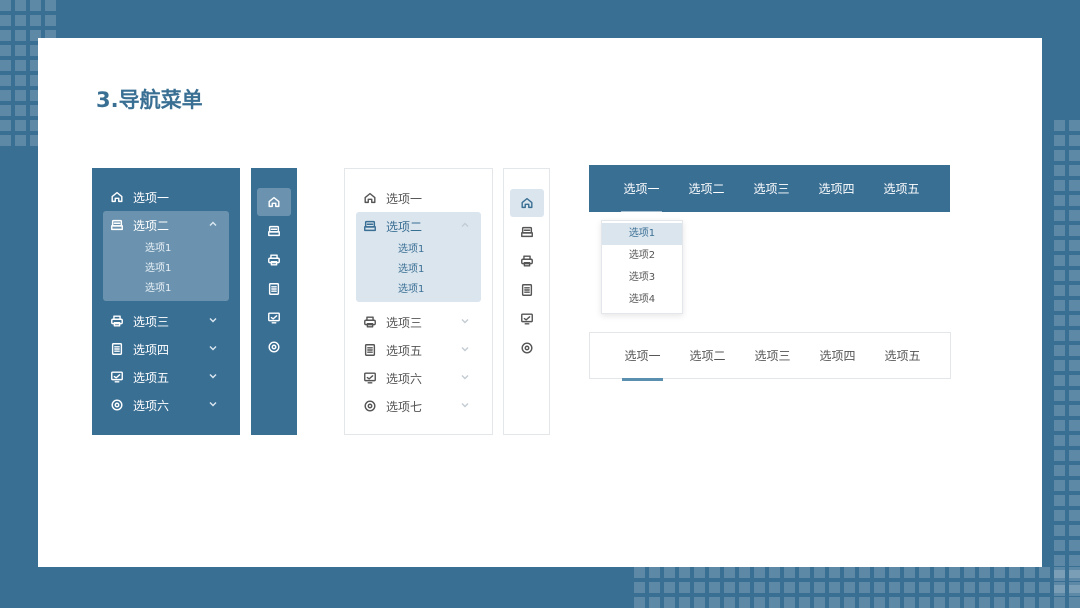 The width and height of the screenshot is (1080, 608). I want to click on menu-item-label: 选项七, so click(404, 406).